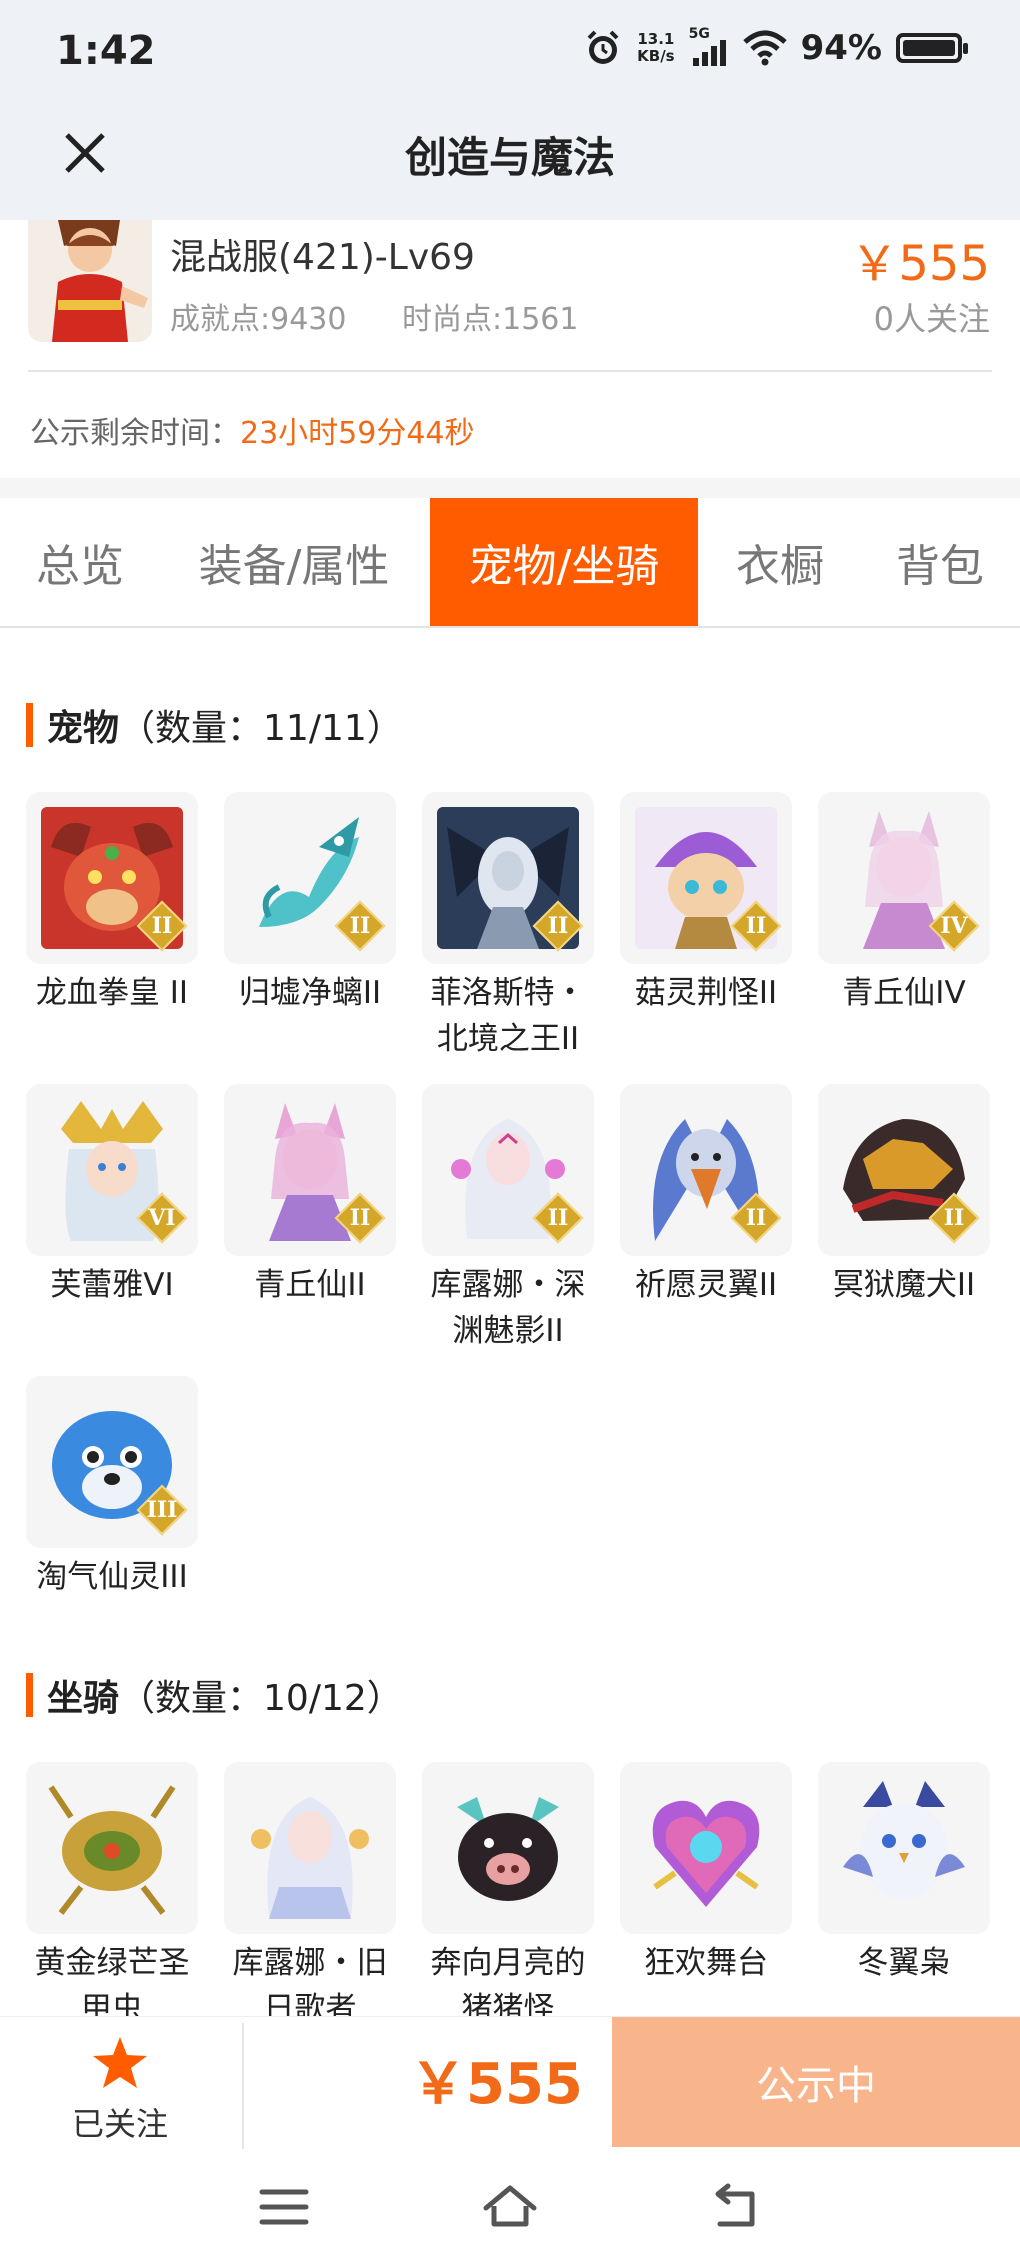 The height and width of the screenshot is (2267, 1020). What do you see at coordinates (112, 1170) in the screenshot?
I see `pet-image: VI` at bounding box center [112, 1170].